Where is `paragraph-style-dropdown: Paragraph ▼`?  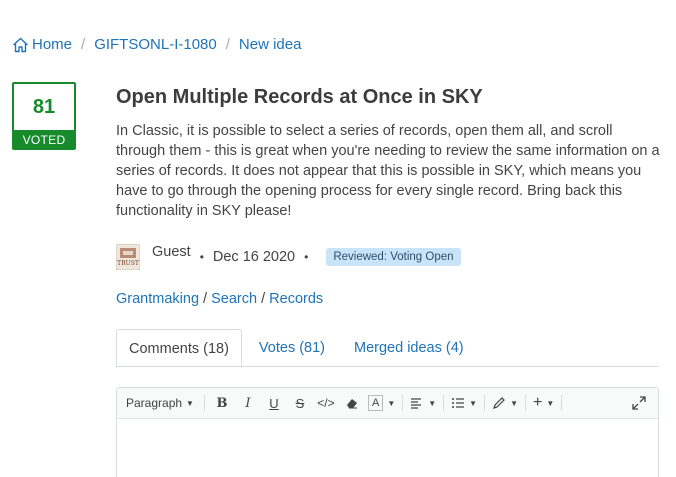
paragraph-style-dropdown: Paragraph ▼ is located at coordinates (160, 403).